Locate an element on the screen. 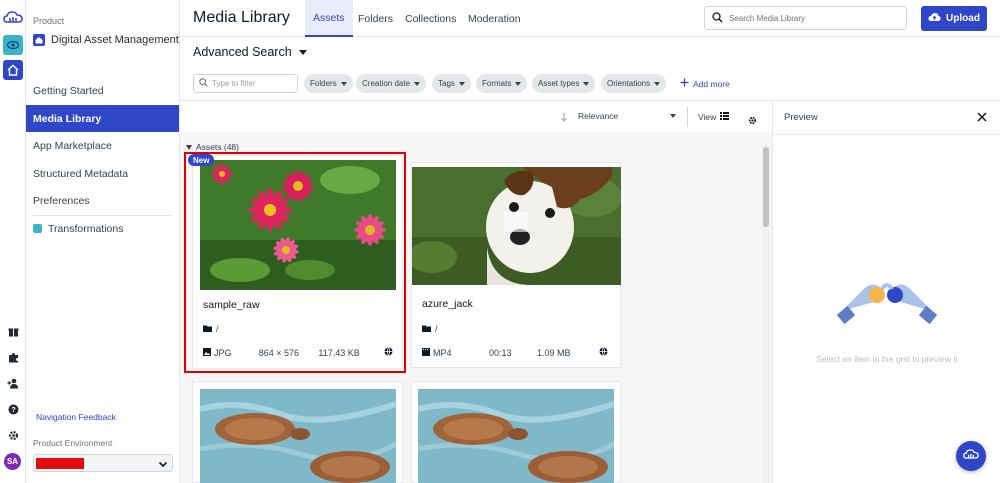 This screenshot has width=1000, height=483. chip-label: Creation date is located at coordinates (386, 83).